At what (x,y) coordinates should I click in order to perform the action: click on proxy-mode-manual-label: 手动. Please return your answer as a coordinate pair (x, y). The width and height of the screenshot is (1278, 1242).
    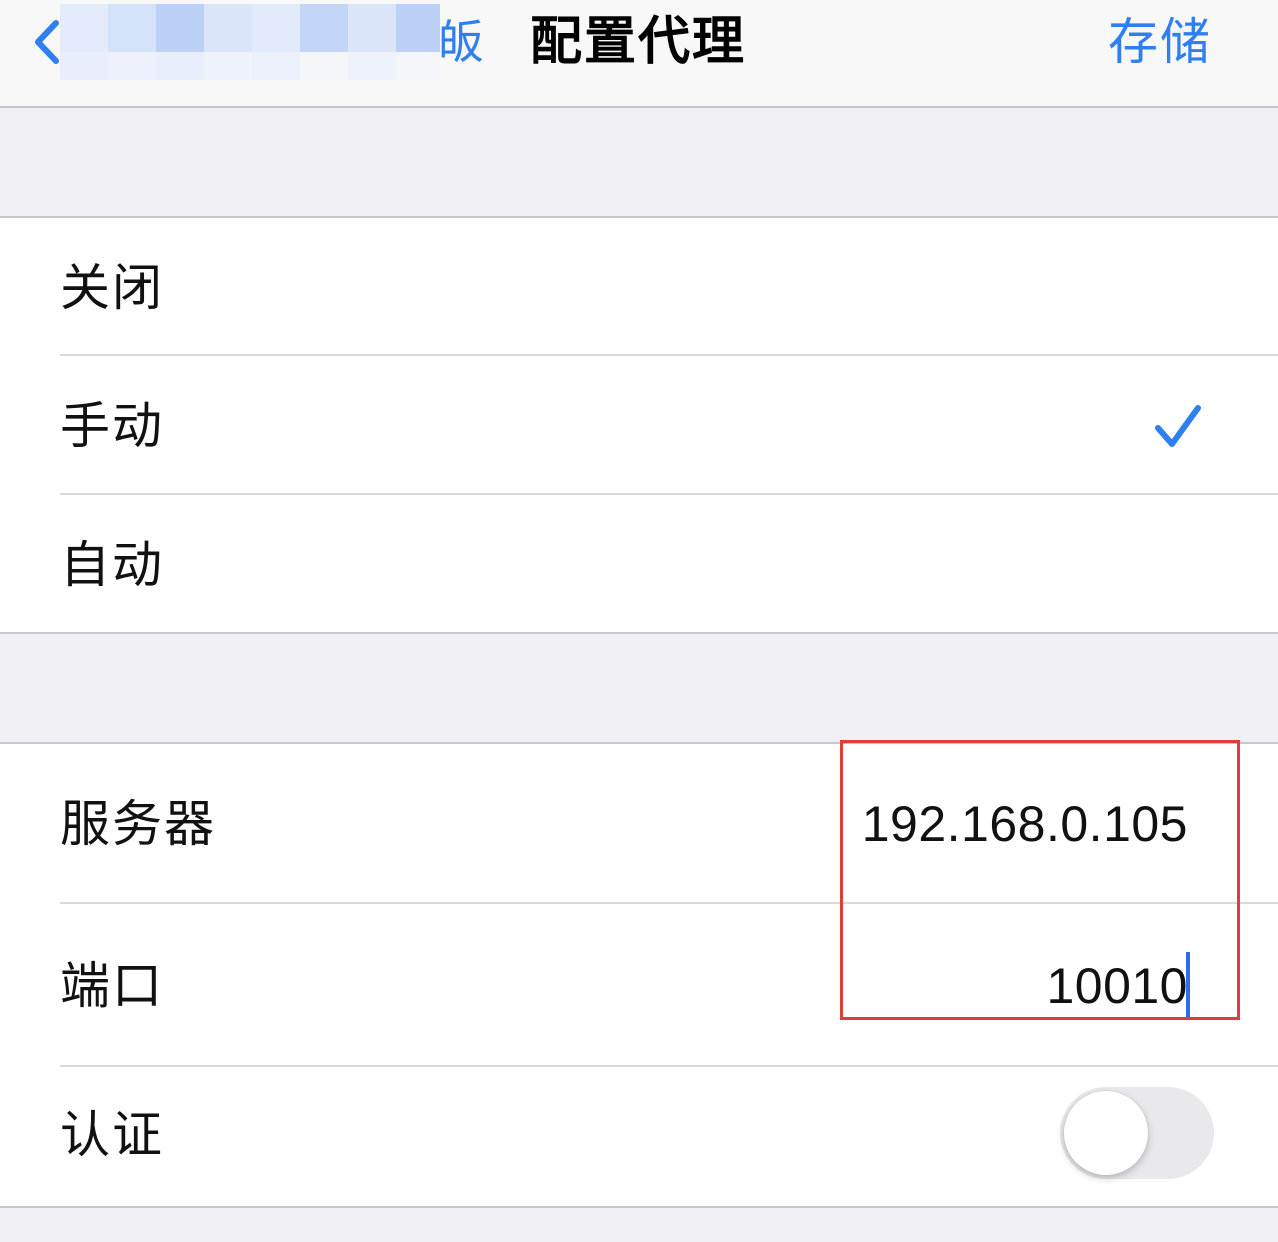
    Looking at the image, I should click on (112, 426).